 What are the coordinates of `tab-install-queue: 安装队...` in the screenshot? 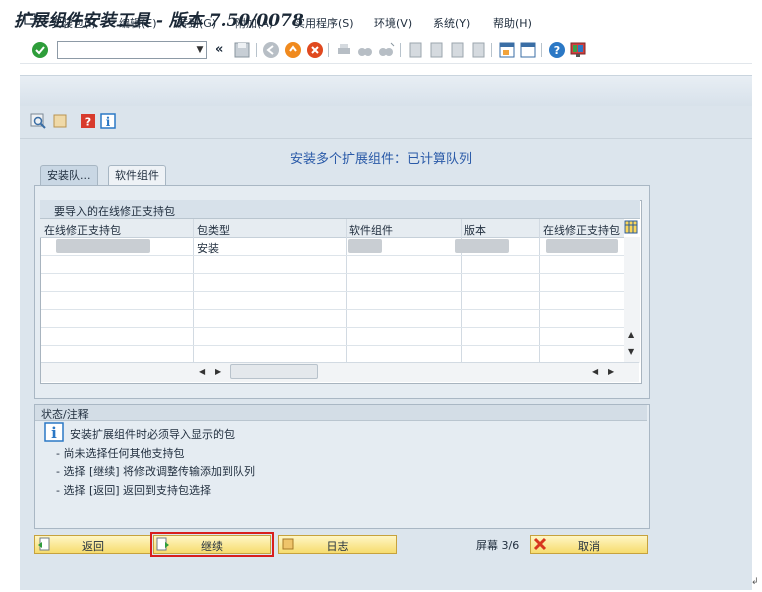 It's located at (69, 175).